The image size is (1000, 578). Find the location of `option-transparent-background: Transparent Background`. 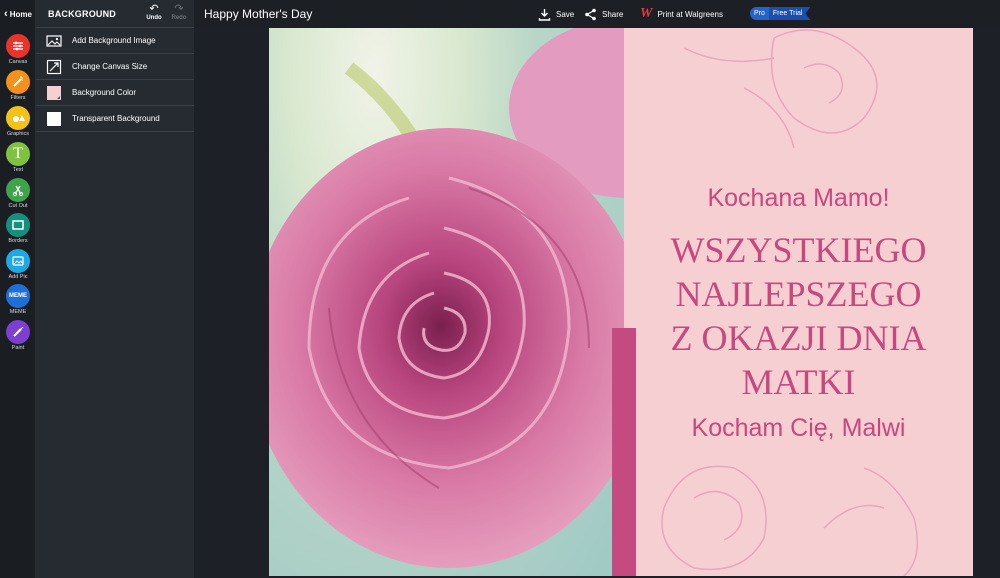

option-transparent-background: Transparent Background is located at coordinates (115, 119).